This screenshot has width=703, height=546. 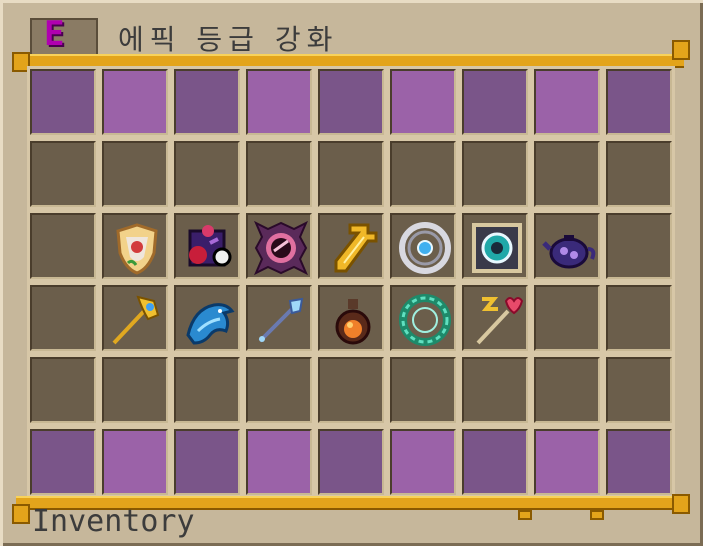 I want to click on silver-ring-icon, so click(x=425, y=248).